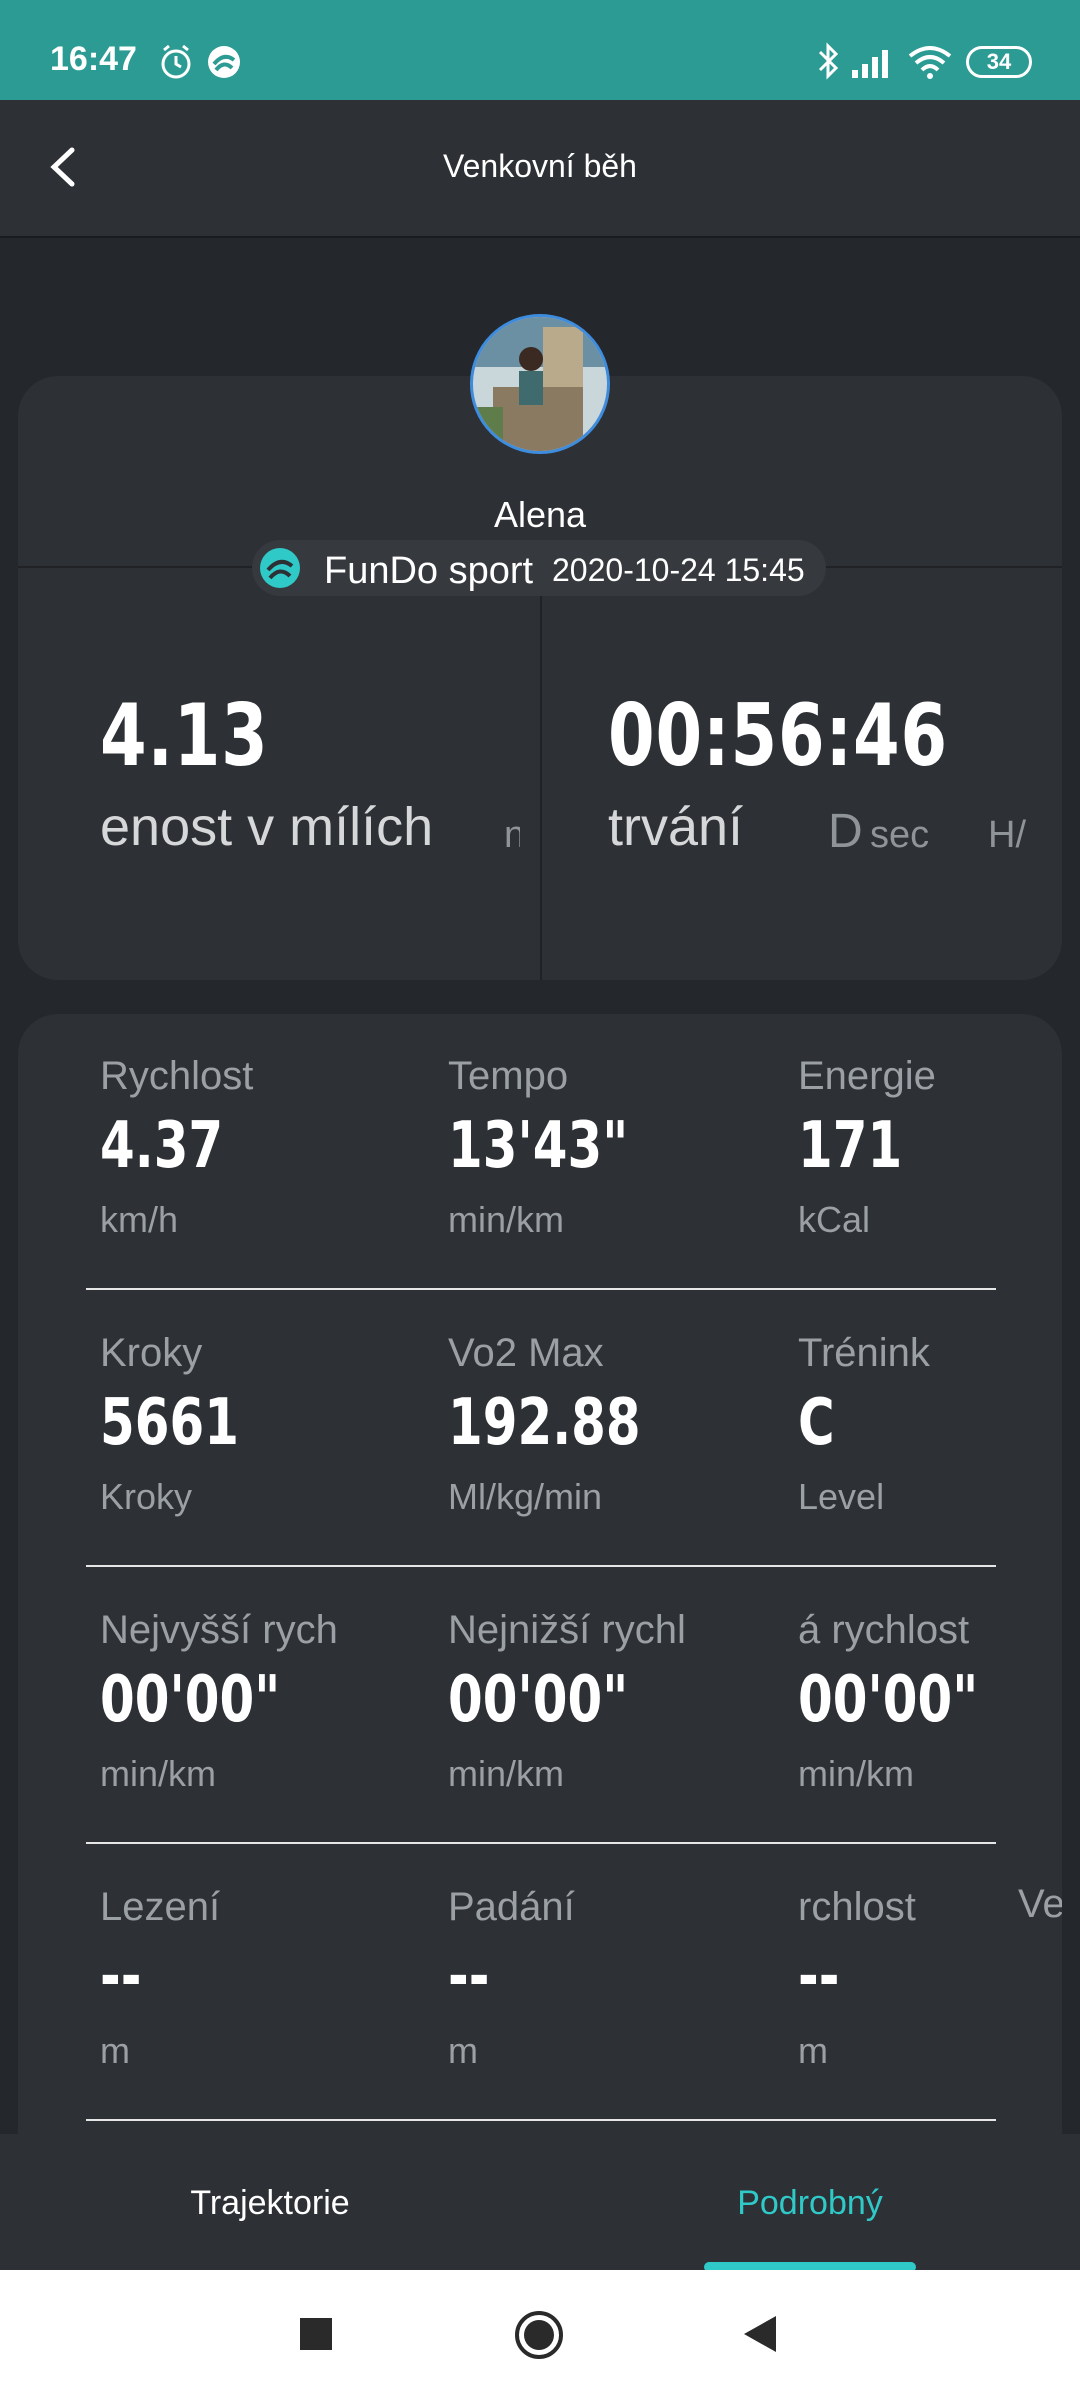 This screenshot has width=1080, height=2400. I want to click on stat-cell: Nejvyšší rych 00'00" min/km, so click(265, 1723).